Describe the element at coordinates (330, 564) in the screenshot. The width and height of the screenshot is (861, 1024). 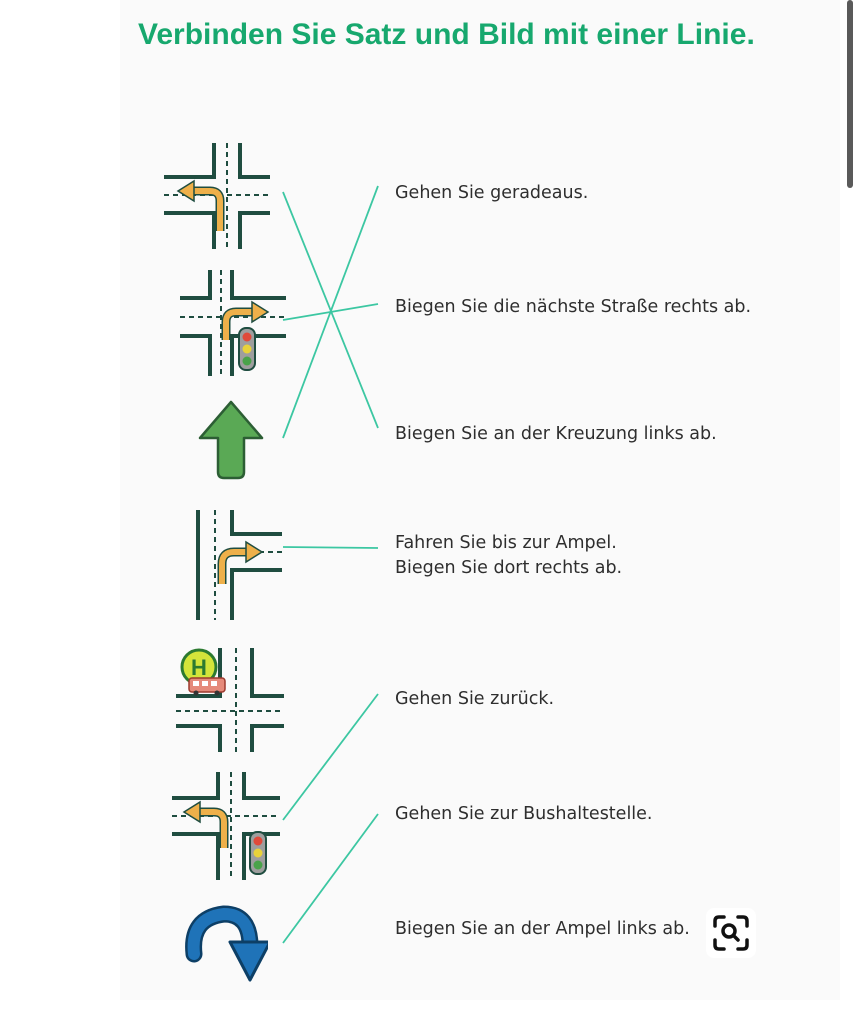
I see `connecting-lines` at that location.